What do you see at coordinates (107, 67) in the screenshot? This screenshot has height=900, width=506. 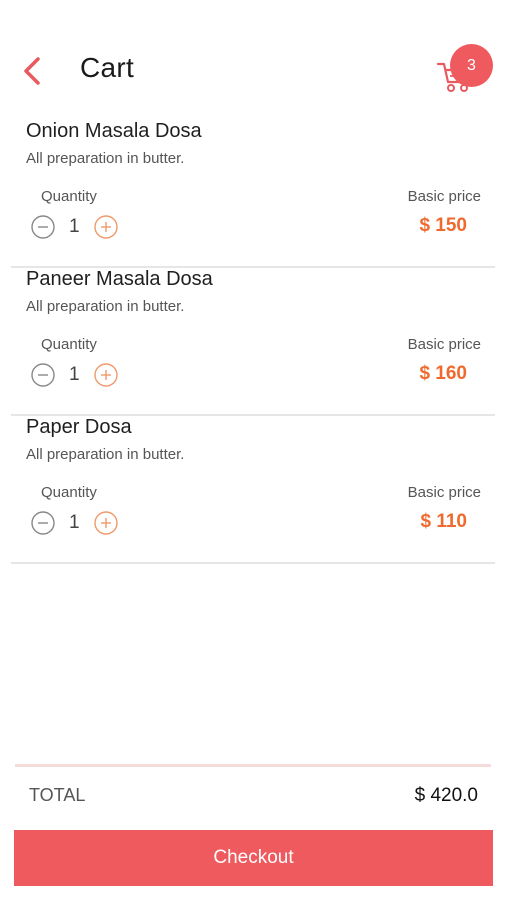 I see `page-title: Cart` at bounding box center [107, 67].